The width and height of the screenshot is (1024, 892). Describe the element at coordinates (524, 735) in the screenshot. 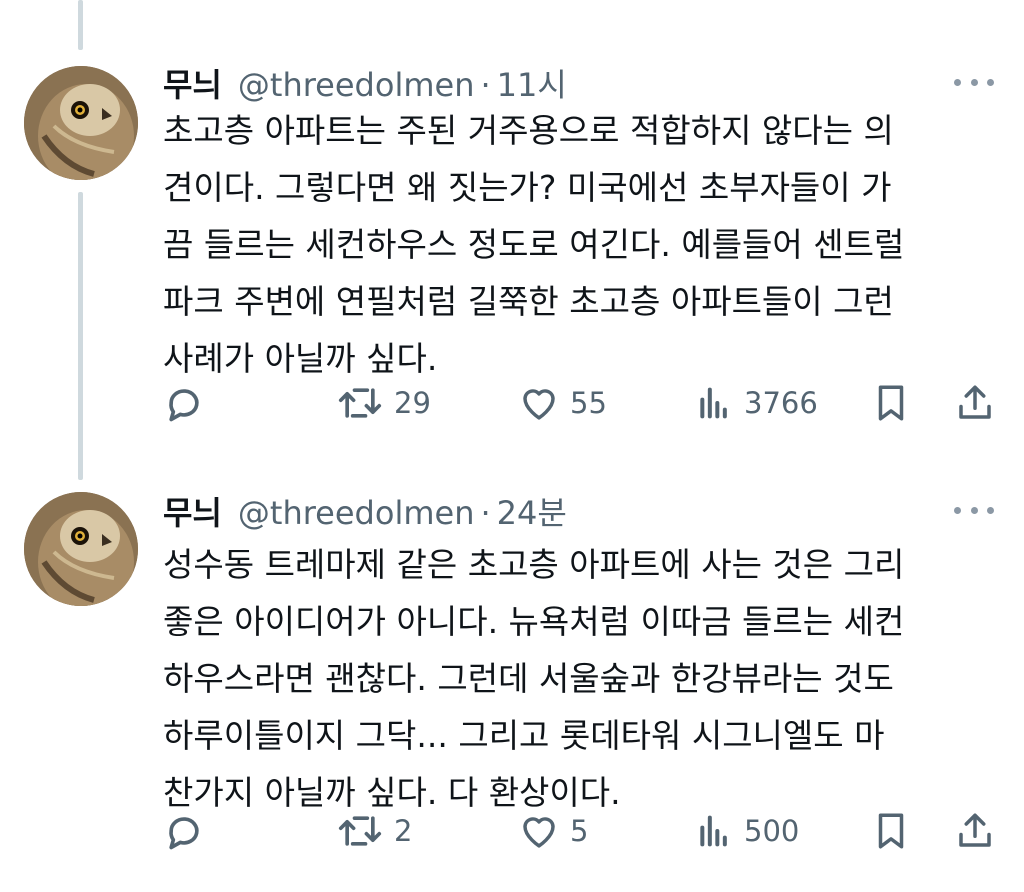

I see `tweet-text-line: 하루이틀이지 그닥... 그리고 롯데타워 시그니엘도 마` at that location.